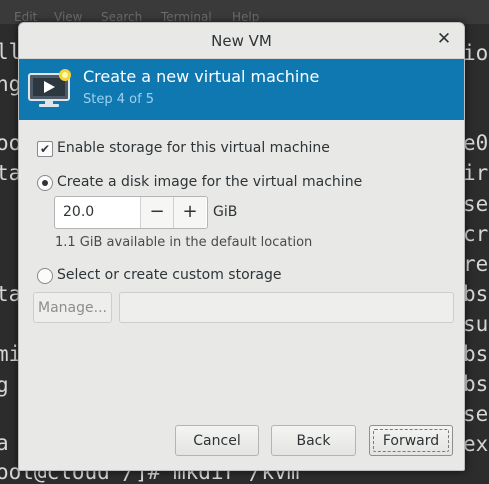  I want to click on terminal-menubar: Edit View Search Terminal Help, so click(244, 12).